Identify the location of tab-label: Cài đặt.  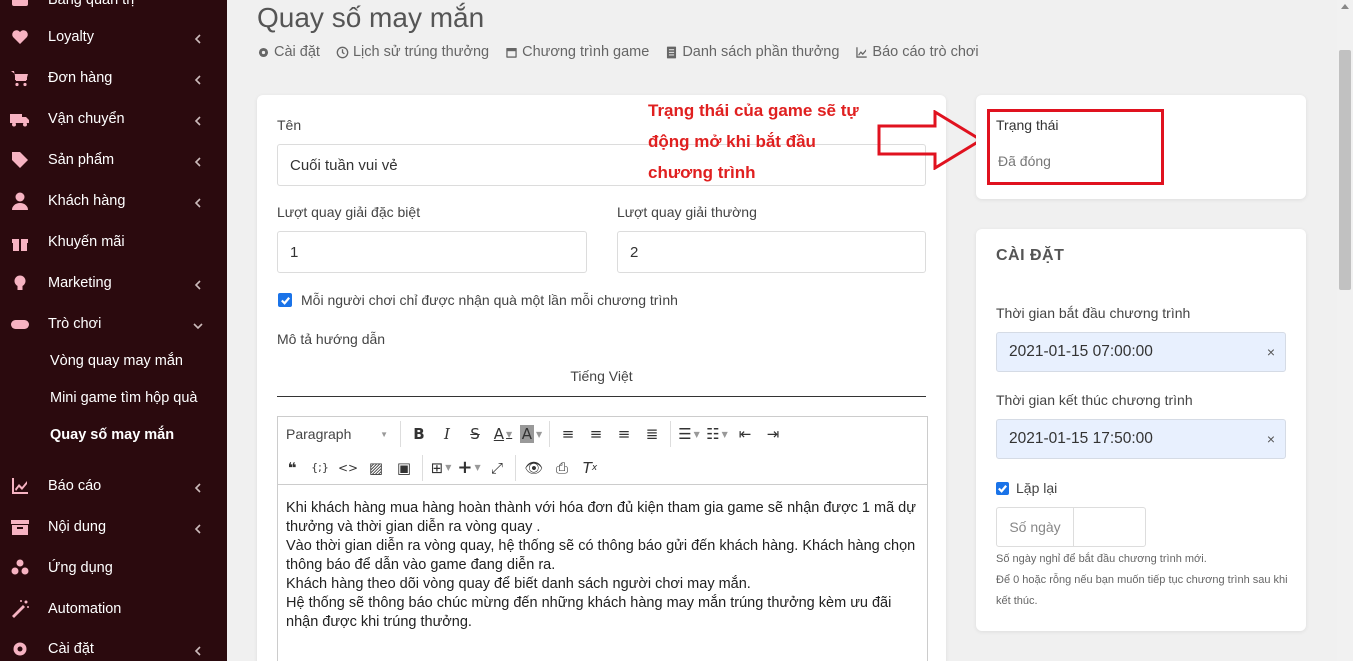
(297, 52).